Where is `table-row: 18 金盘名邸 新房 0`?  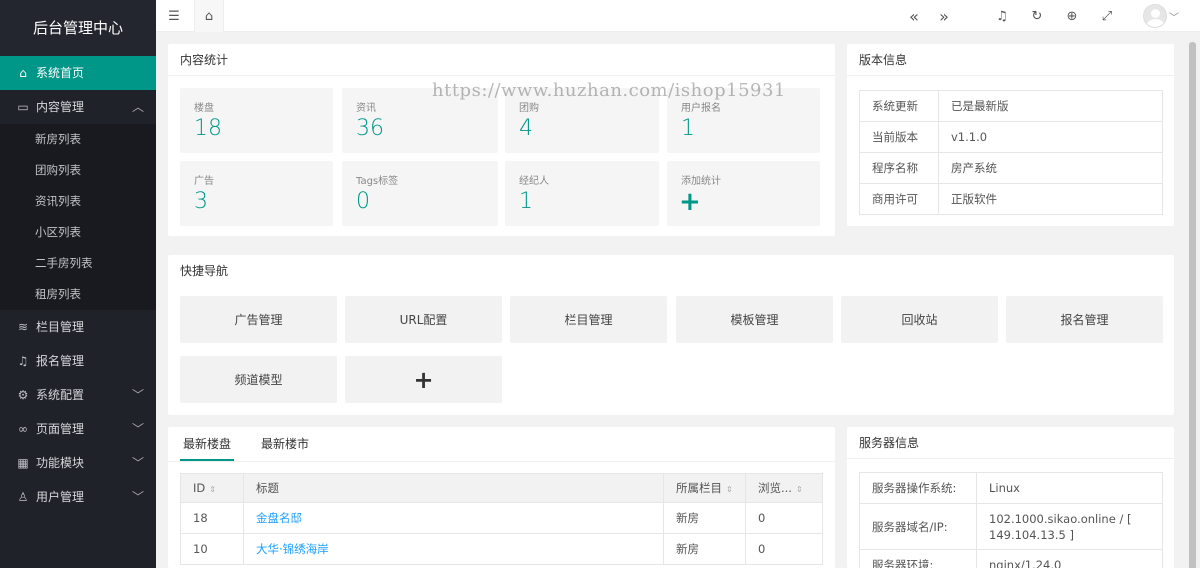 table-row: 18 金盘名邸 新房 0 is located at coordinates (501, 518).